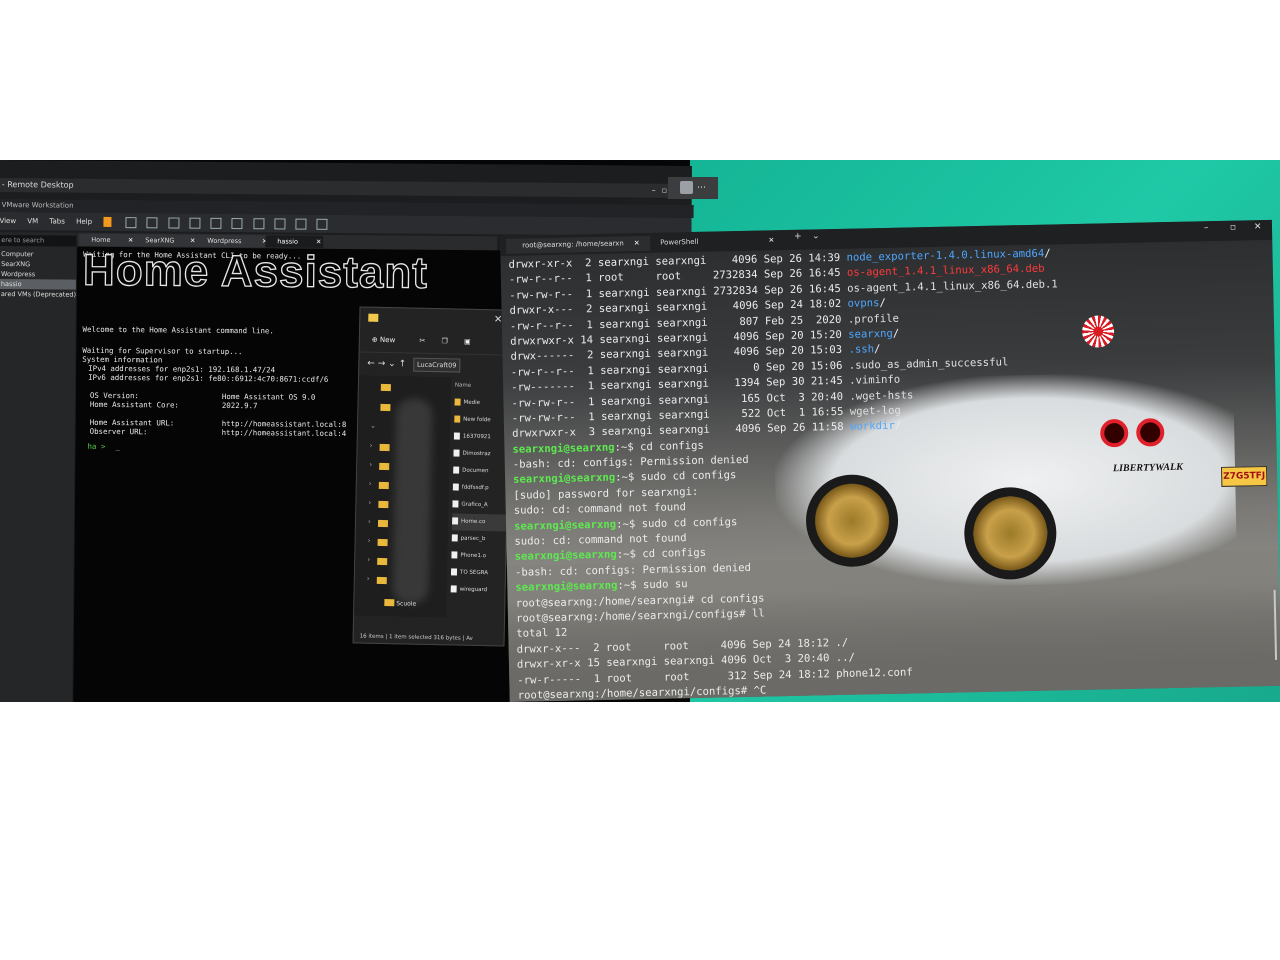 Image resolution: width=1280 pixels, height=960 pixels. I want to click on list-item: 16370921, so click(480, 437).